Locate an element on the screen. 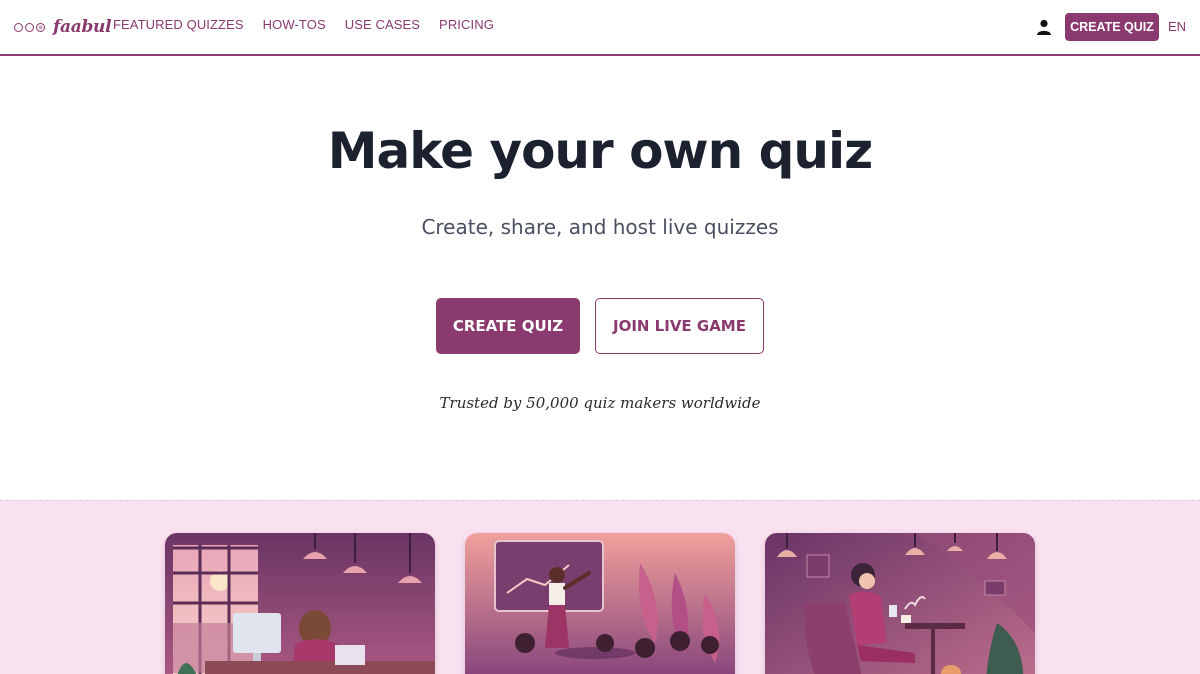  faabul-logo: faabul is located at coordinates (63, 27).